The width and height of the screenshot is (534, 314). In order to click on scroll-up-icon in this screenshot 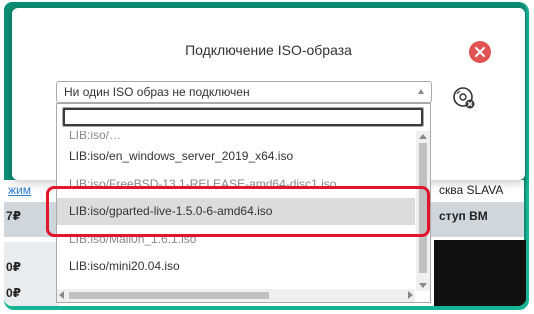, I will do `click(423, 136)`.